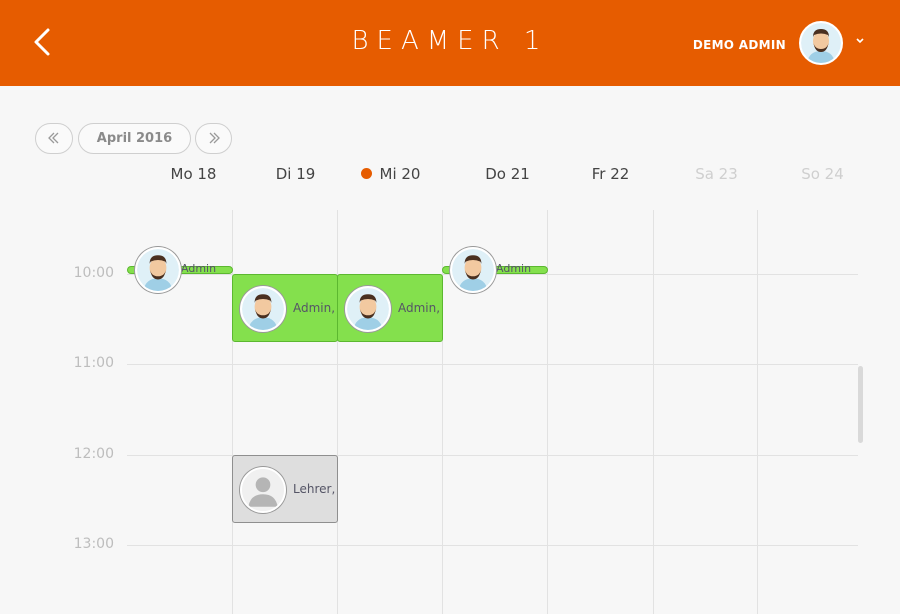 Image resolution: width=900 pixels, height=614 pixels. Describe the element at coordinates (314, 489) in the screenshot. I see `event-label: Lehrer,` at that location.